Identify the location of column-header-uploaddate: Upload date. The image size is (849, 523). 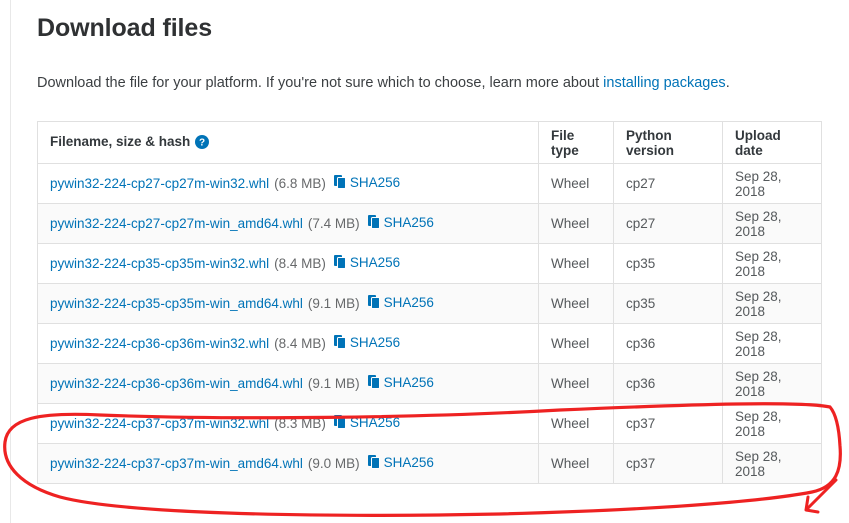
(772, 143).